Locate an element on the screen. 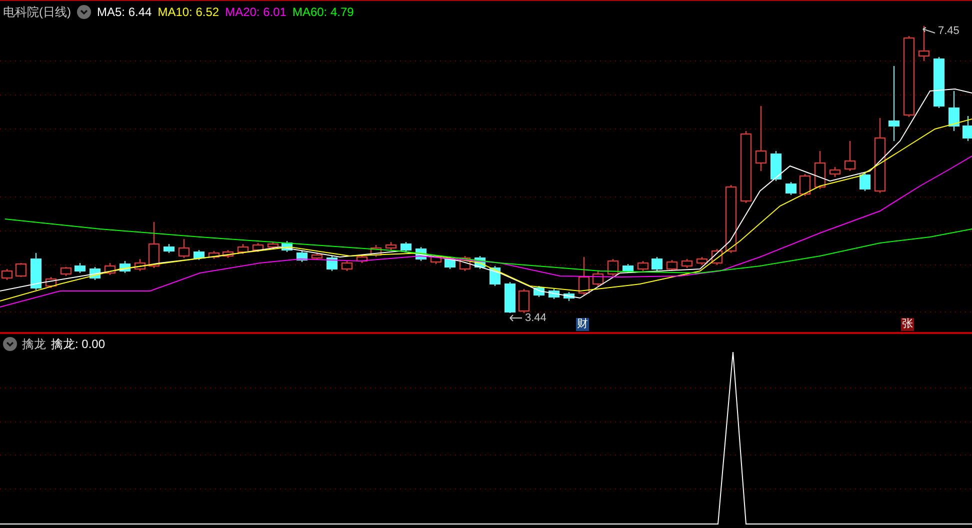 This screenshot has width=972, height=528. event-badge: 财 is located at coordinates (582, 324).